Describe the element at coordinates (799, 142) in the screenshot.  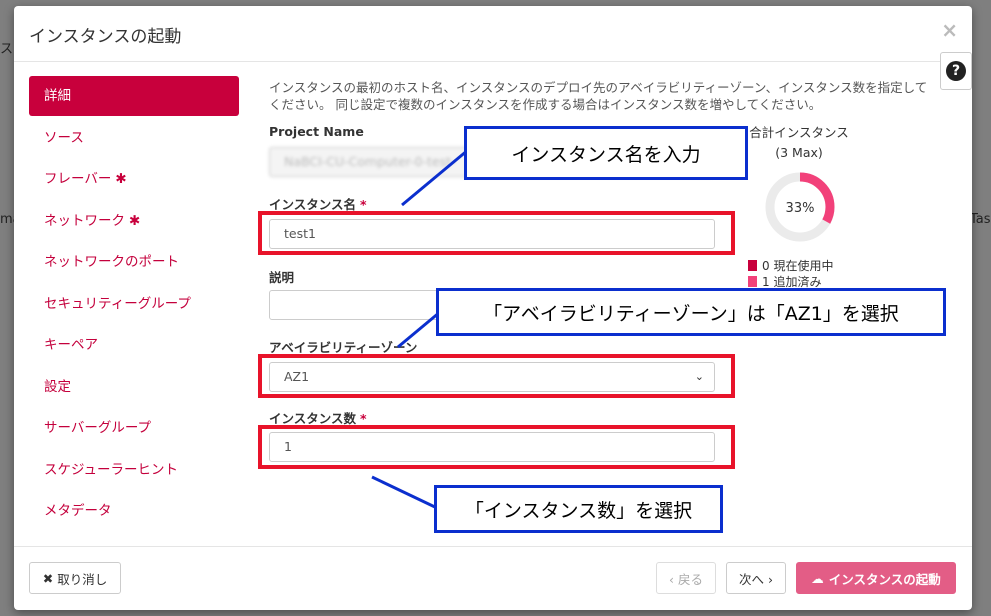
I see `total-instances-limit: 合計インスタンス (3 Max)` at that location.